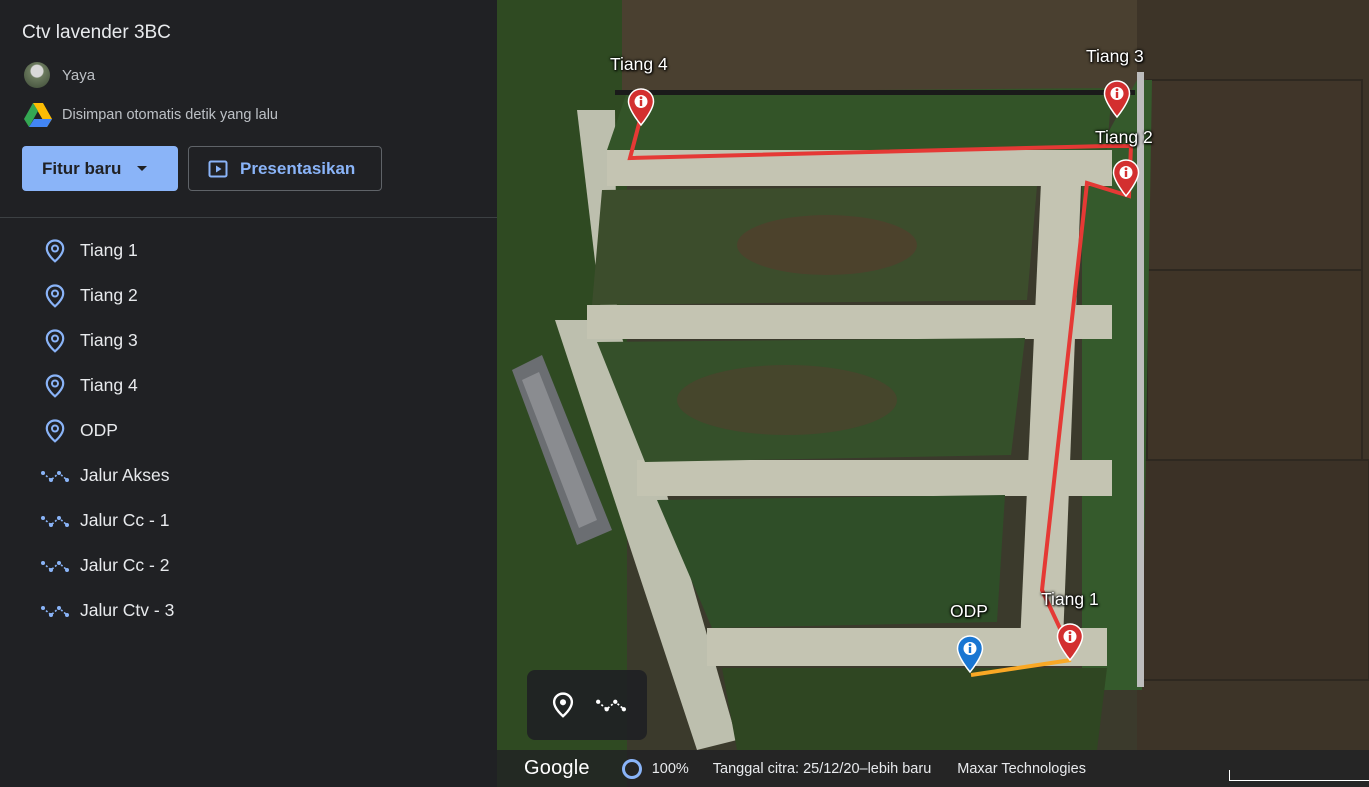 The width and height of the screenshot is (1369, 787). What do you see at coordinates (1021, 667) in the screenshot?
I see `jalur-akses-line` at bounding box center [1021, 667].